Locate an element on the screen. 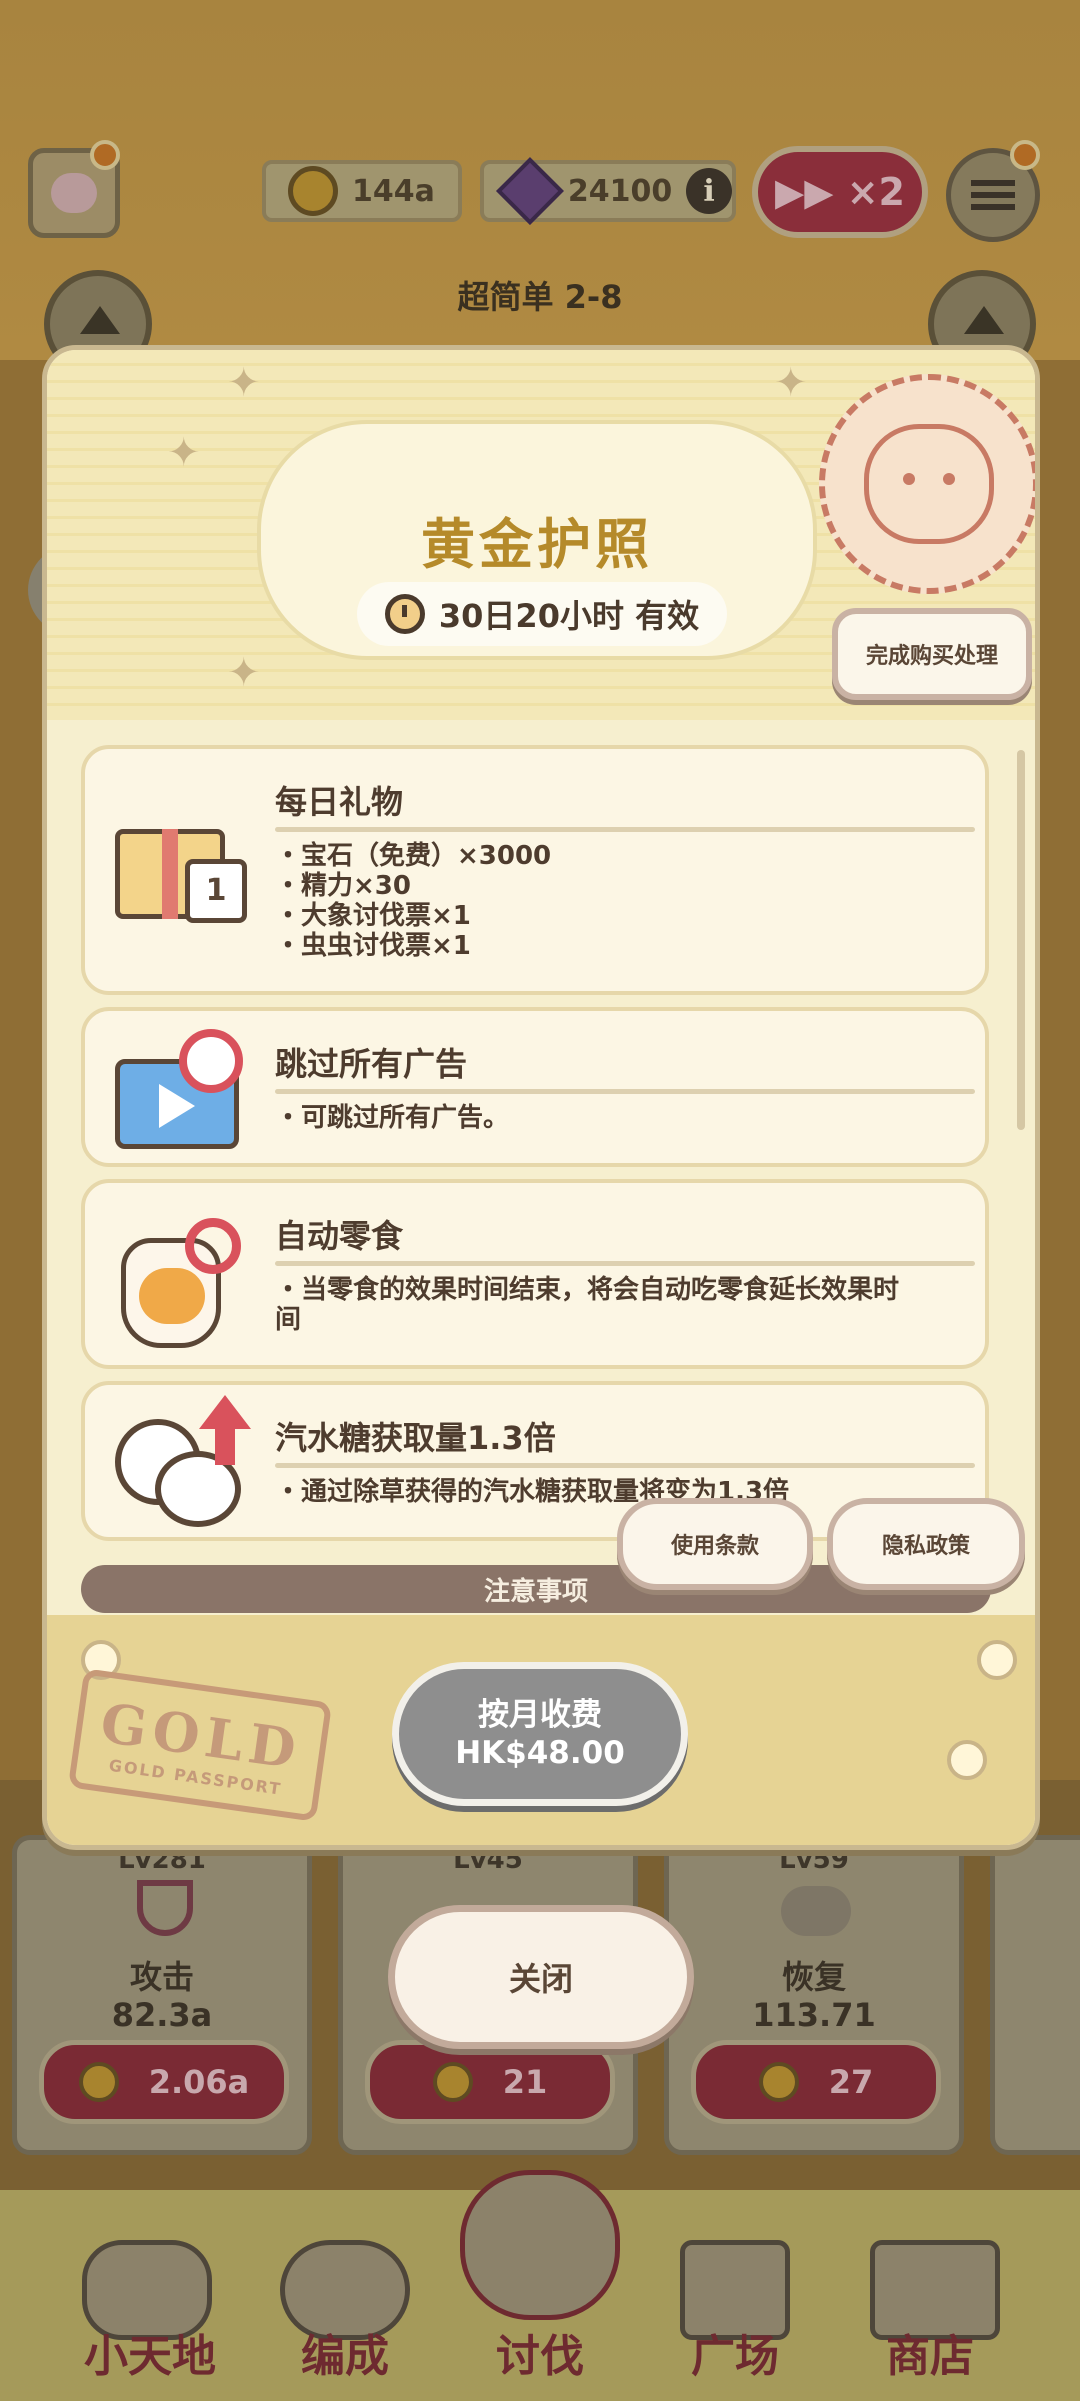 Image resolution: width=1080 pixels, height=2401 pixels. stat-value: 82.3a is located at coordinates (162, 2015).